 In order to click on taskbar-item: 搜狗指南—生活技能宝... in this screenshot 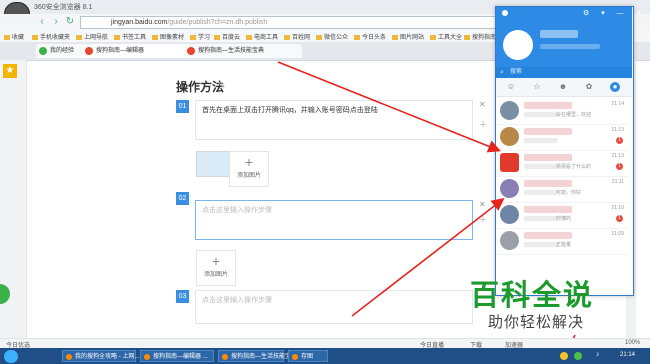, I will do `click(257, 356)`.